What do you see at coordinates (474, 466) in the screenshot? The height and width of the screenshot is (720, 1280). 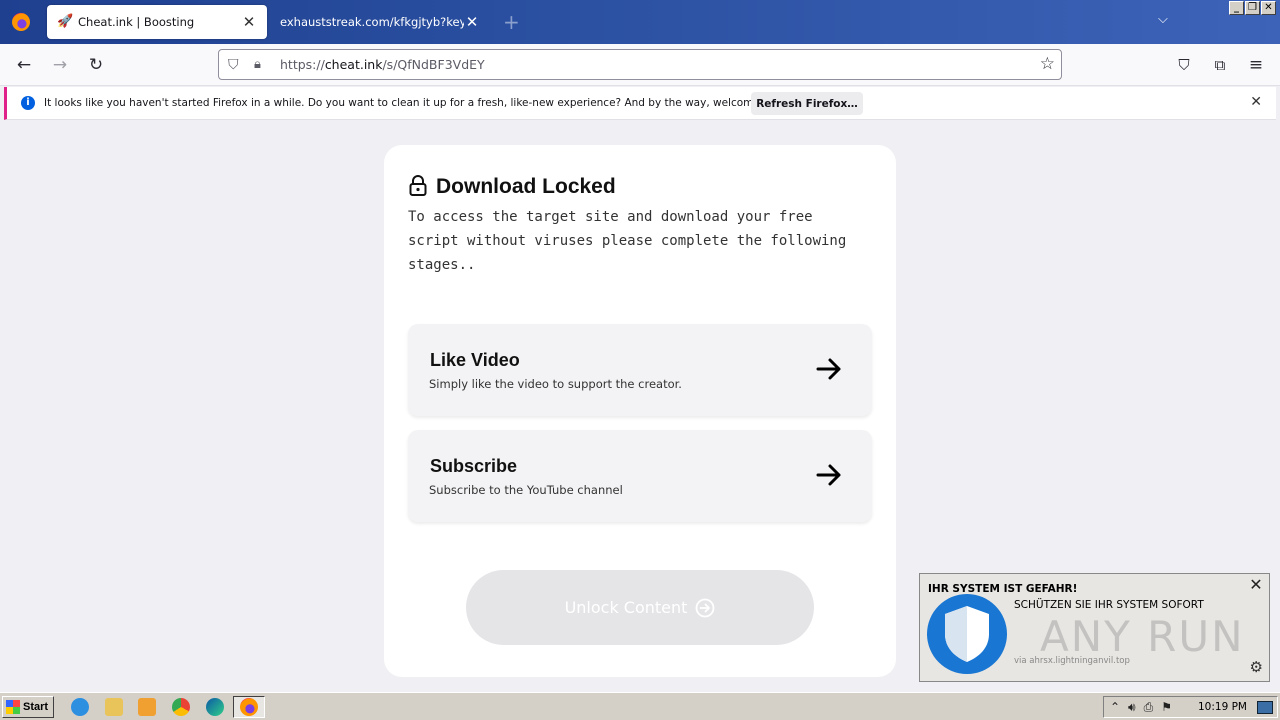 I see `stage-title: Subscribe` at bounding box center [474, 466].